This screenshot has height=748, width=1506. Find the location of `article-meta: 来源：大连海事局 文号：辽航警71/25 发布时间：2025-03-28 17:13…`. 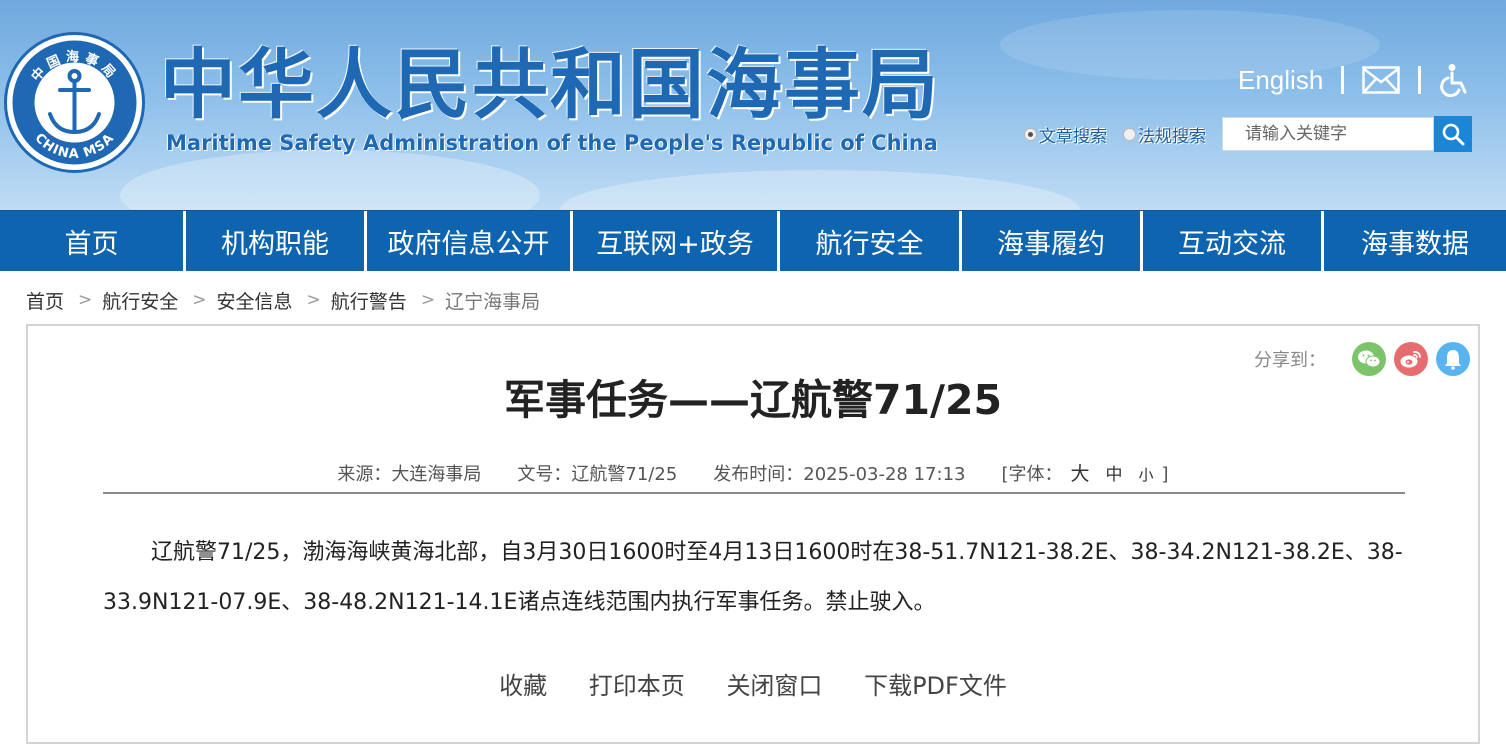

article-meta: 来源：大连海事局 文号：辽航警71/25 发布时间：2025-03-28 17:13… is located at coordinates (753, 472).